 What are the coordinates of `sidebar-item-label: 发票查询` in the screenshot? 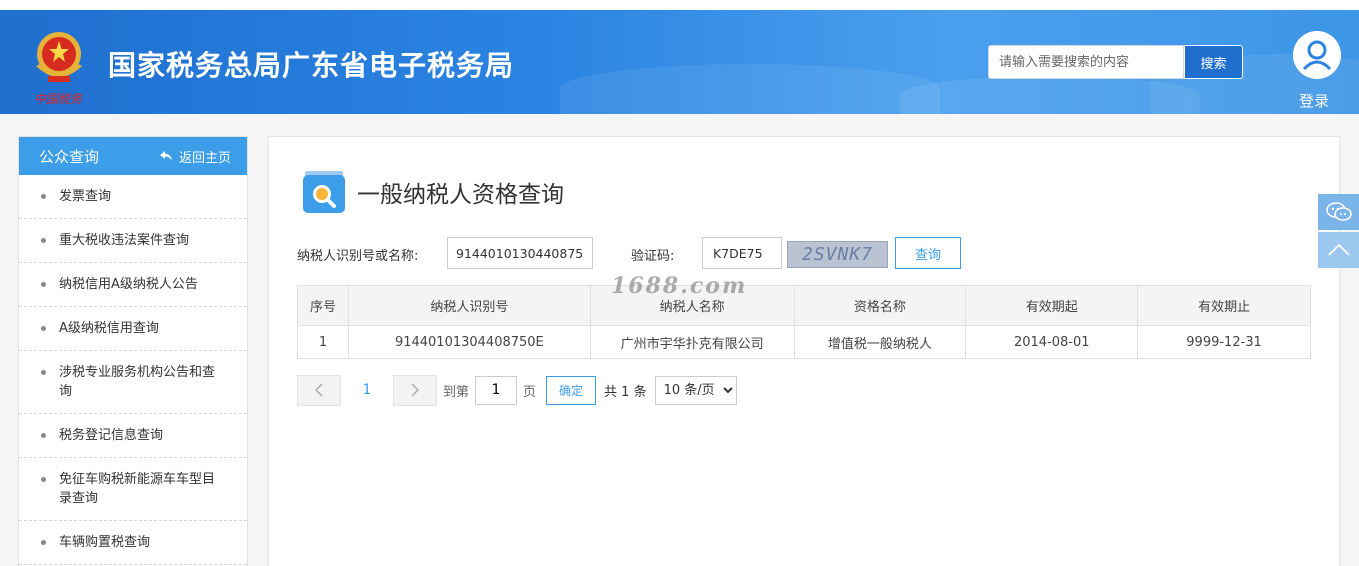 It's located at (85, 196).